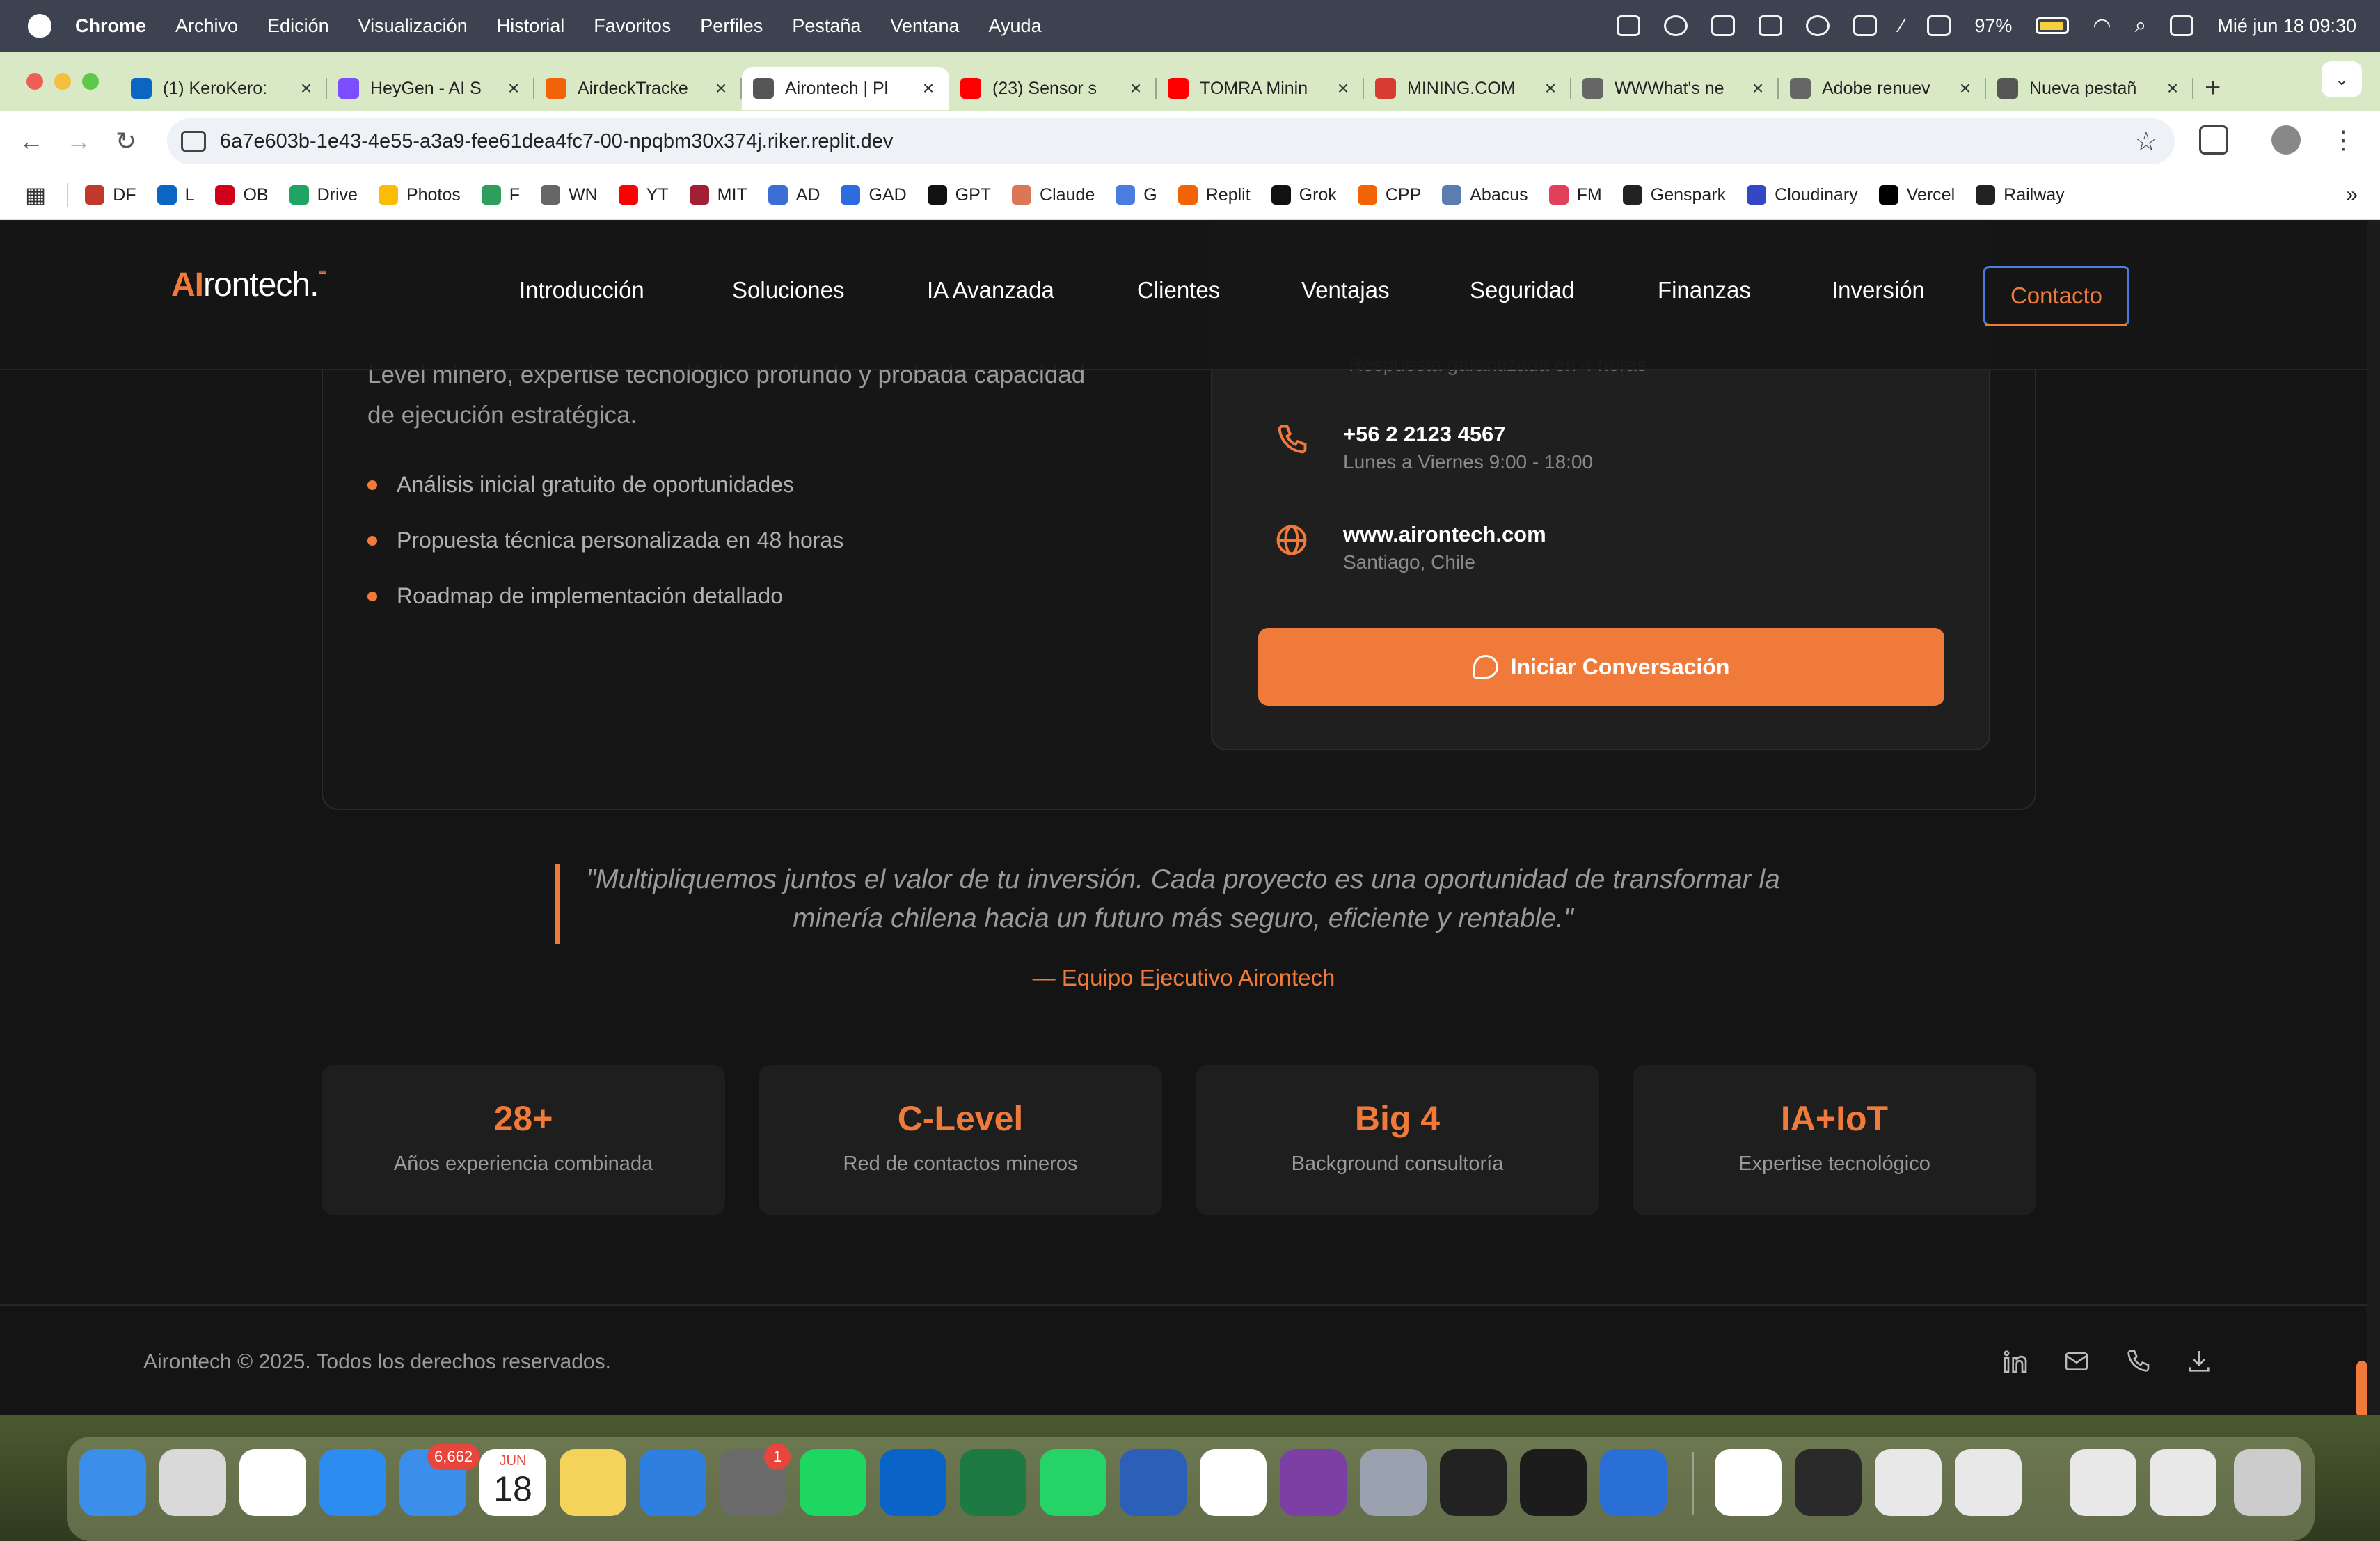 This screenshot has width=2380, height=1541. Describe the element at coordinates (924, 26) in the screenshot. I see `menu-ventana: Ventana` at that location.